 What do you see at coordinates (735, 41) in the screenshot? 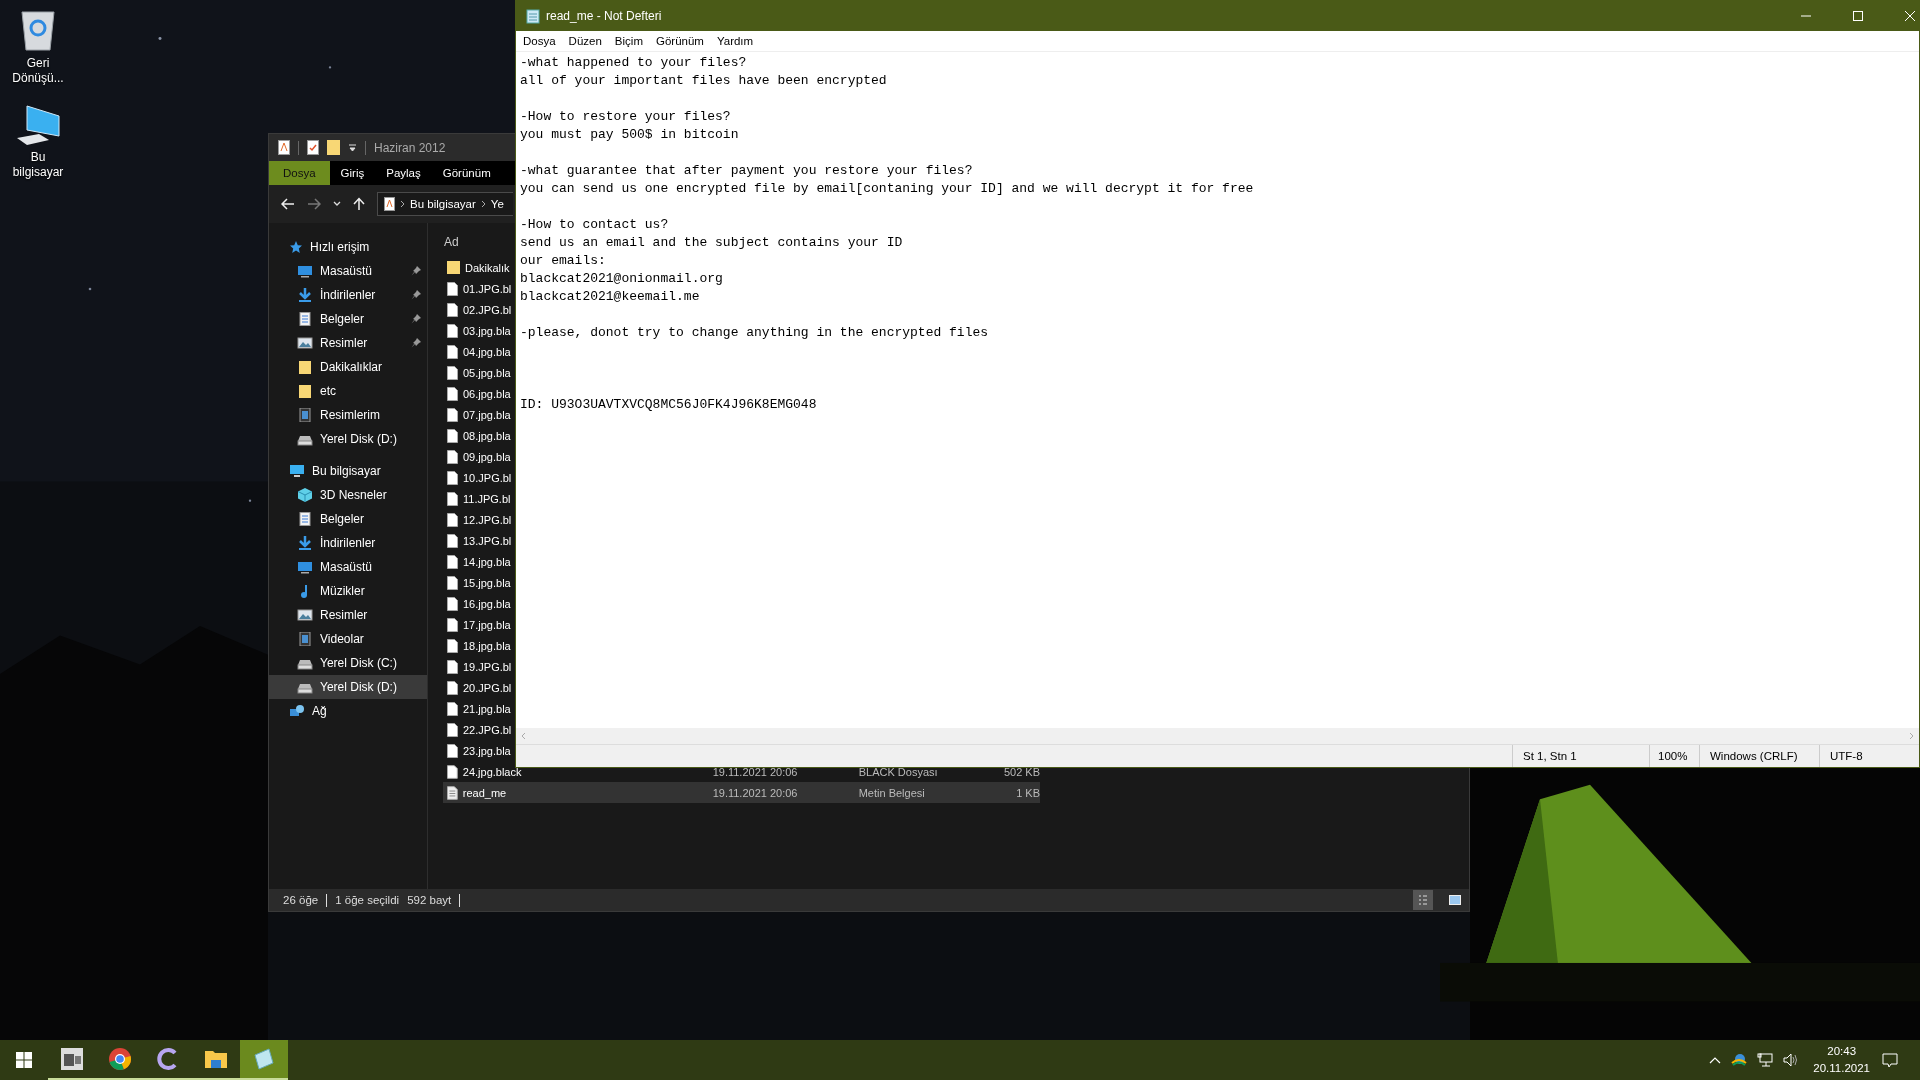
I see `menu-item: Yardım` at bounding box center [735, 41].